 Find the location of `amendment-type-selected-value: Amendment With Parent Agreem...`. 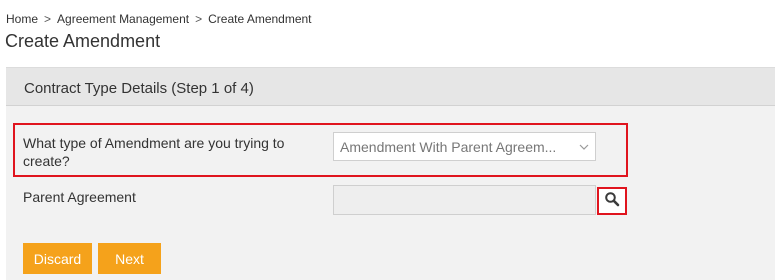

amendment-type-selected-value: Amendment With Parent Agreem... is located at coordinates (448, 146).